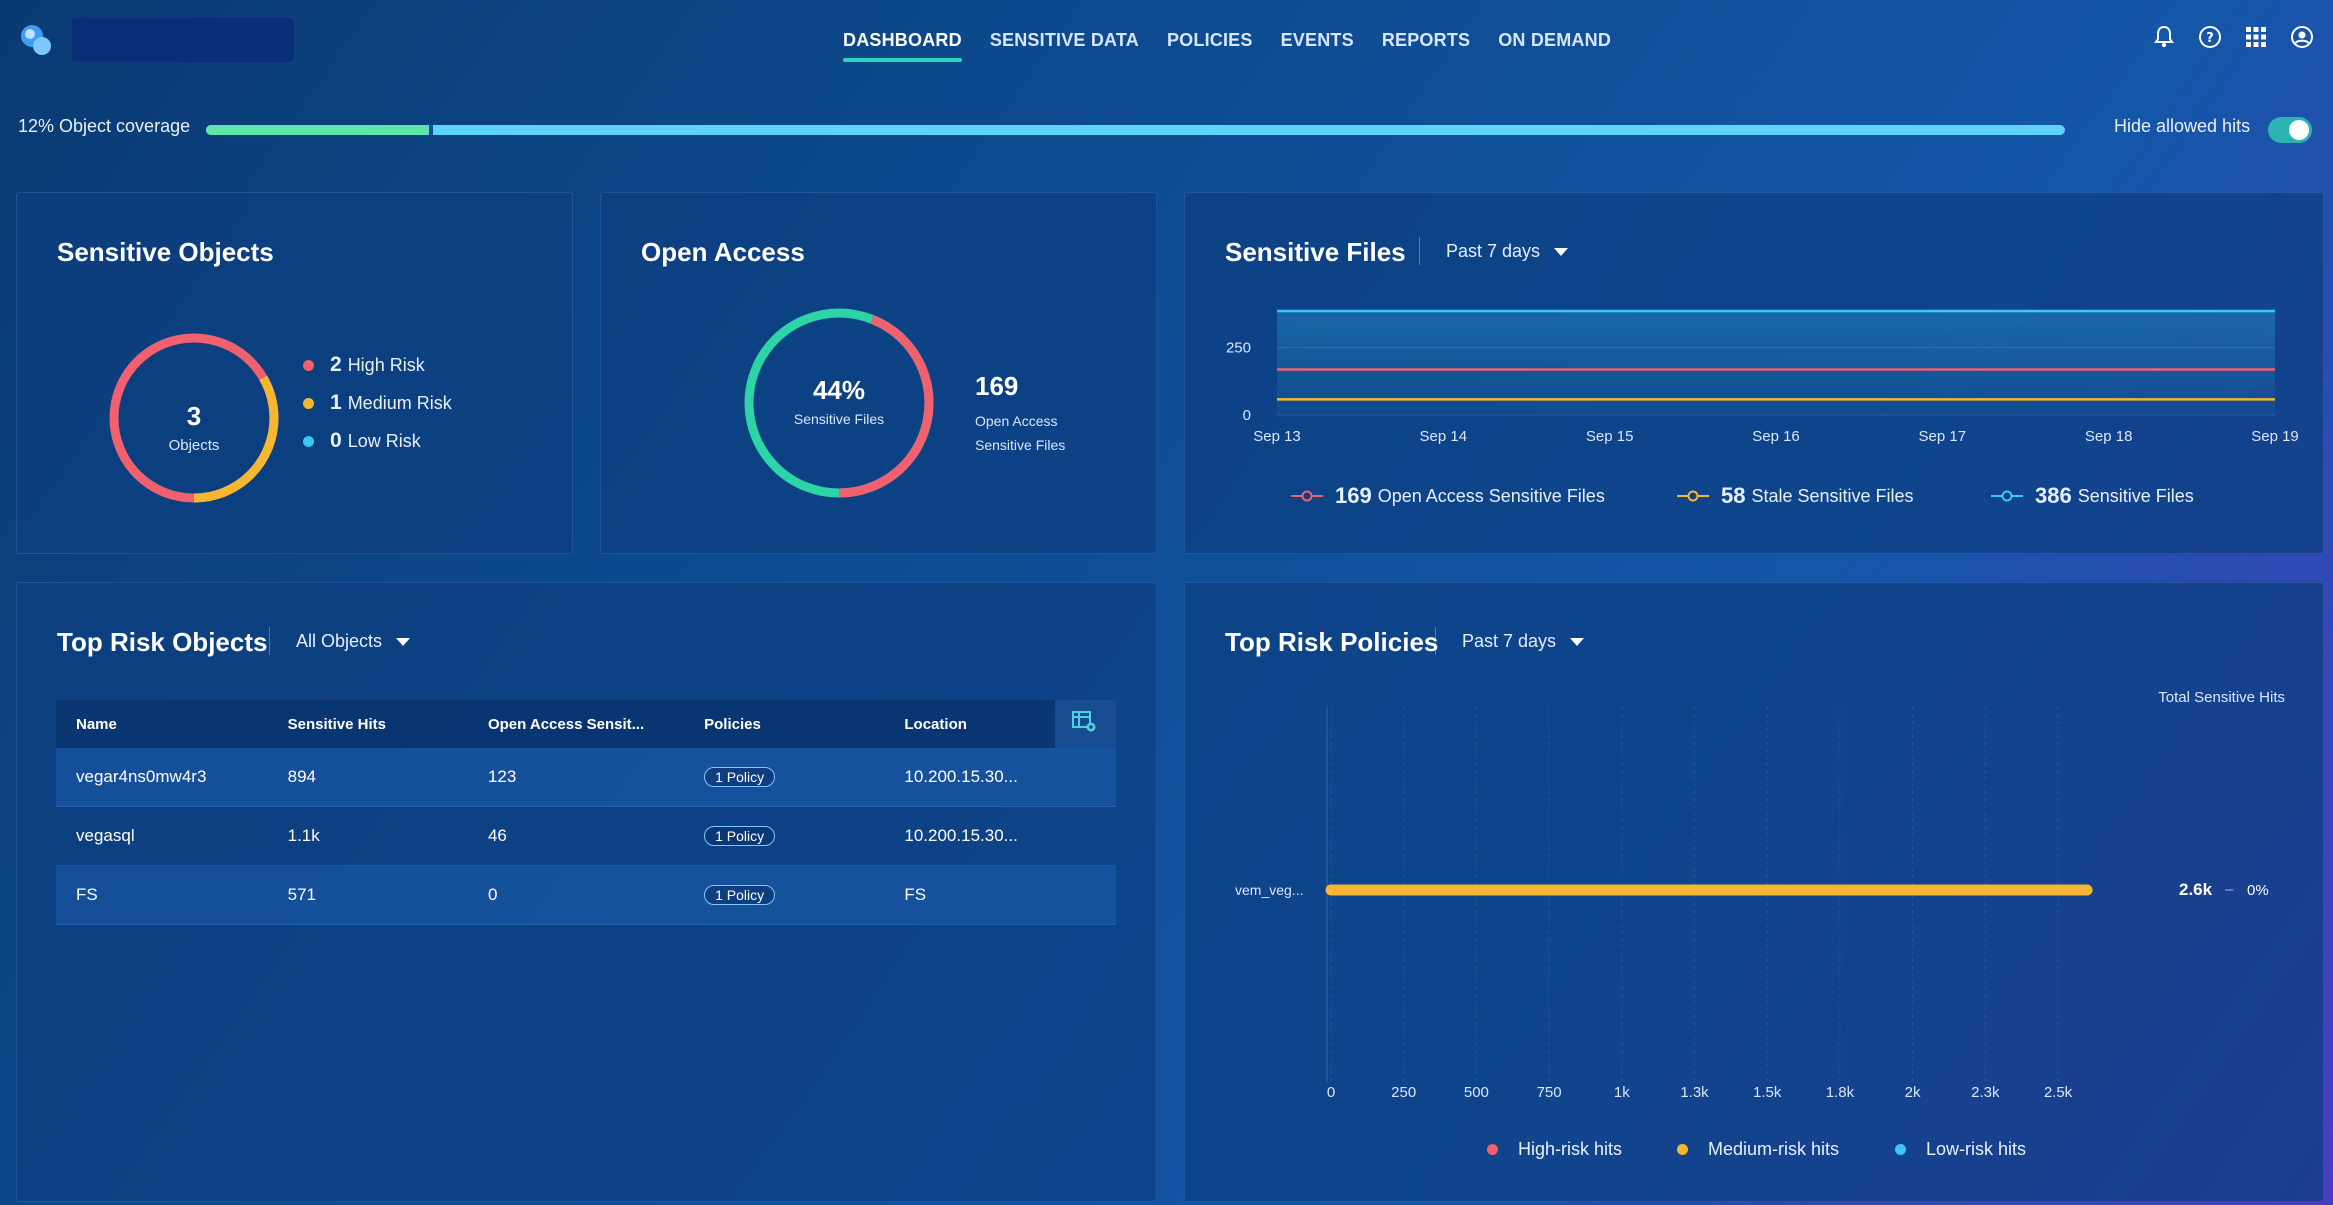  I want to click on medium-risk-label: Medium Risk, so click(399, 402).